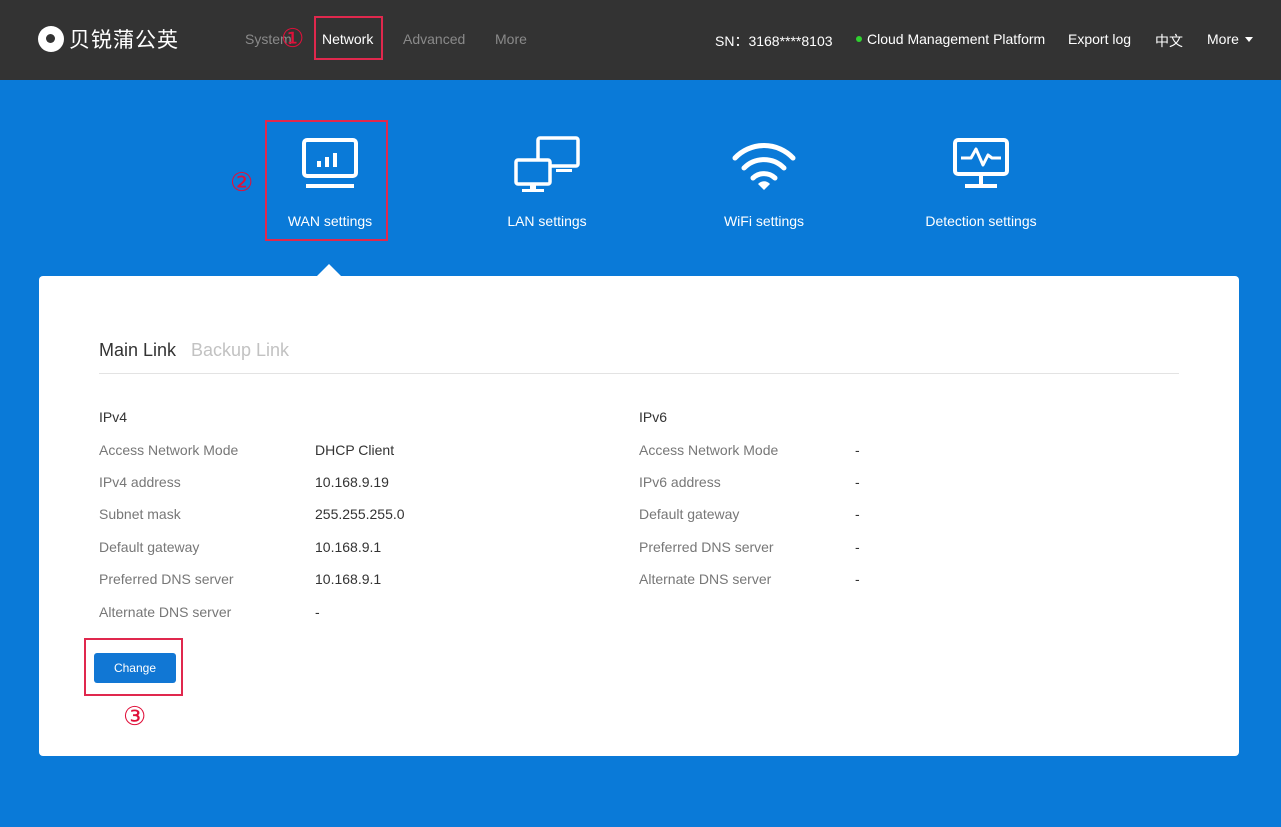  Describe the element at coordinates (639, 373) in the screenshot. I see `tabs-divider` at that location.